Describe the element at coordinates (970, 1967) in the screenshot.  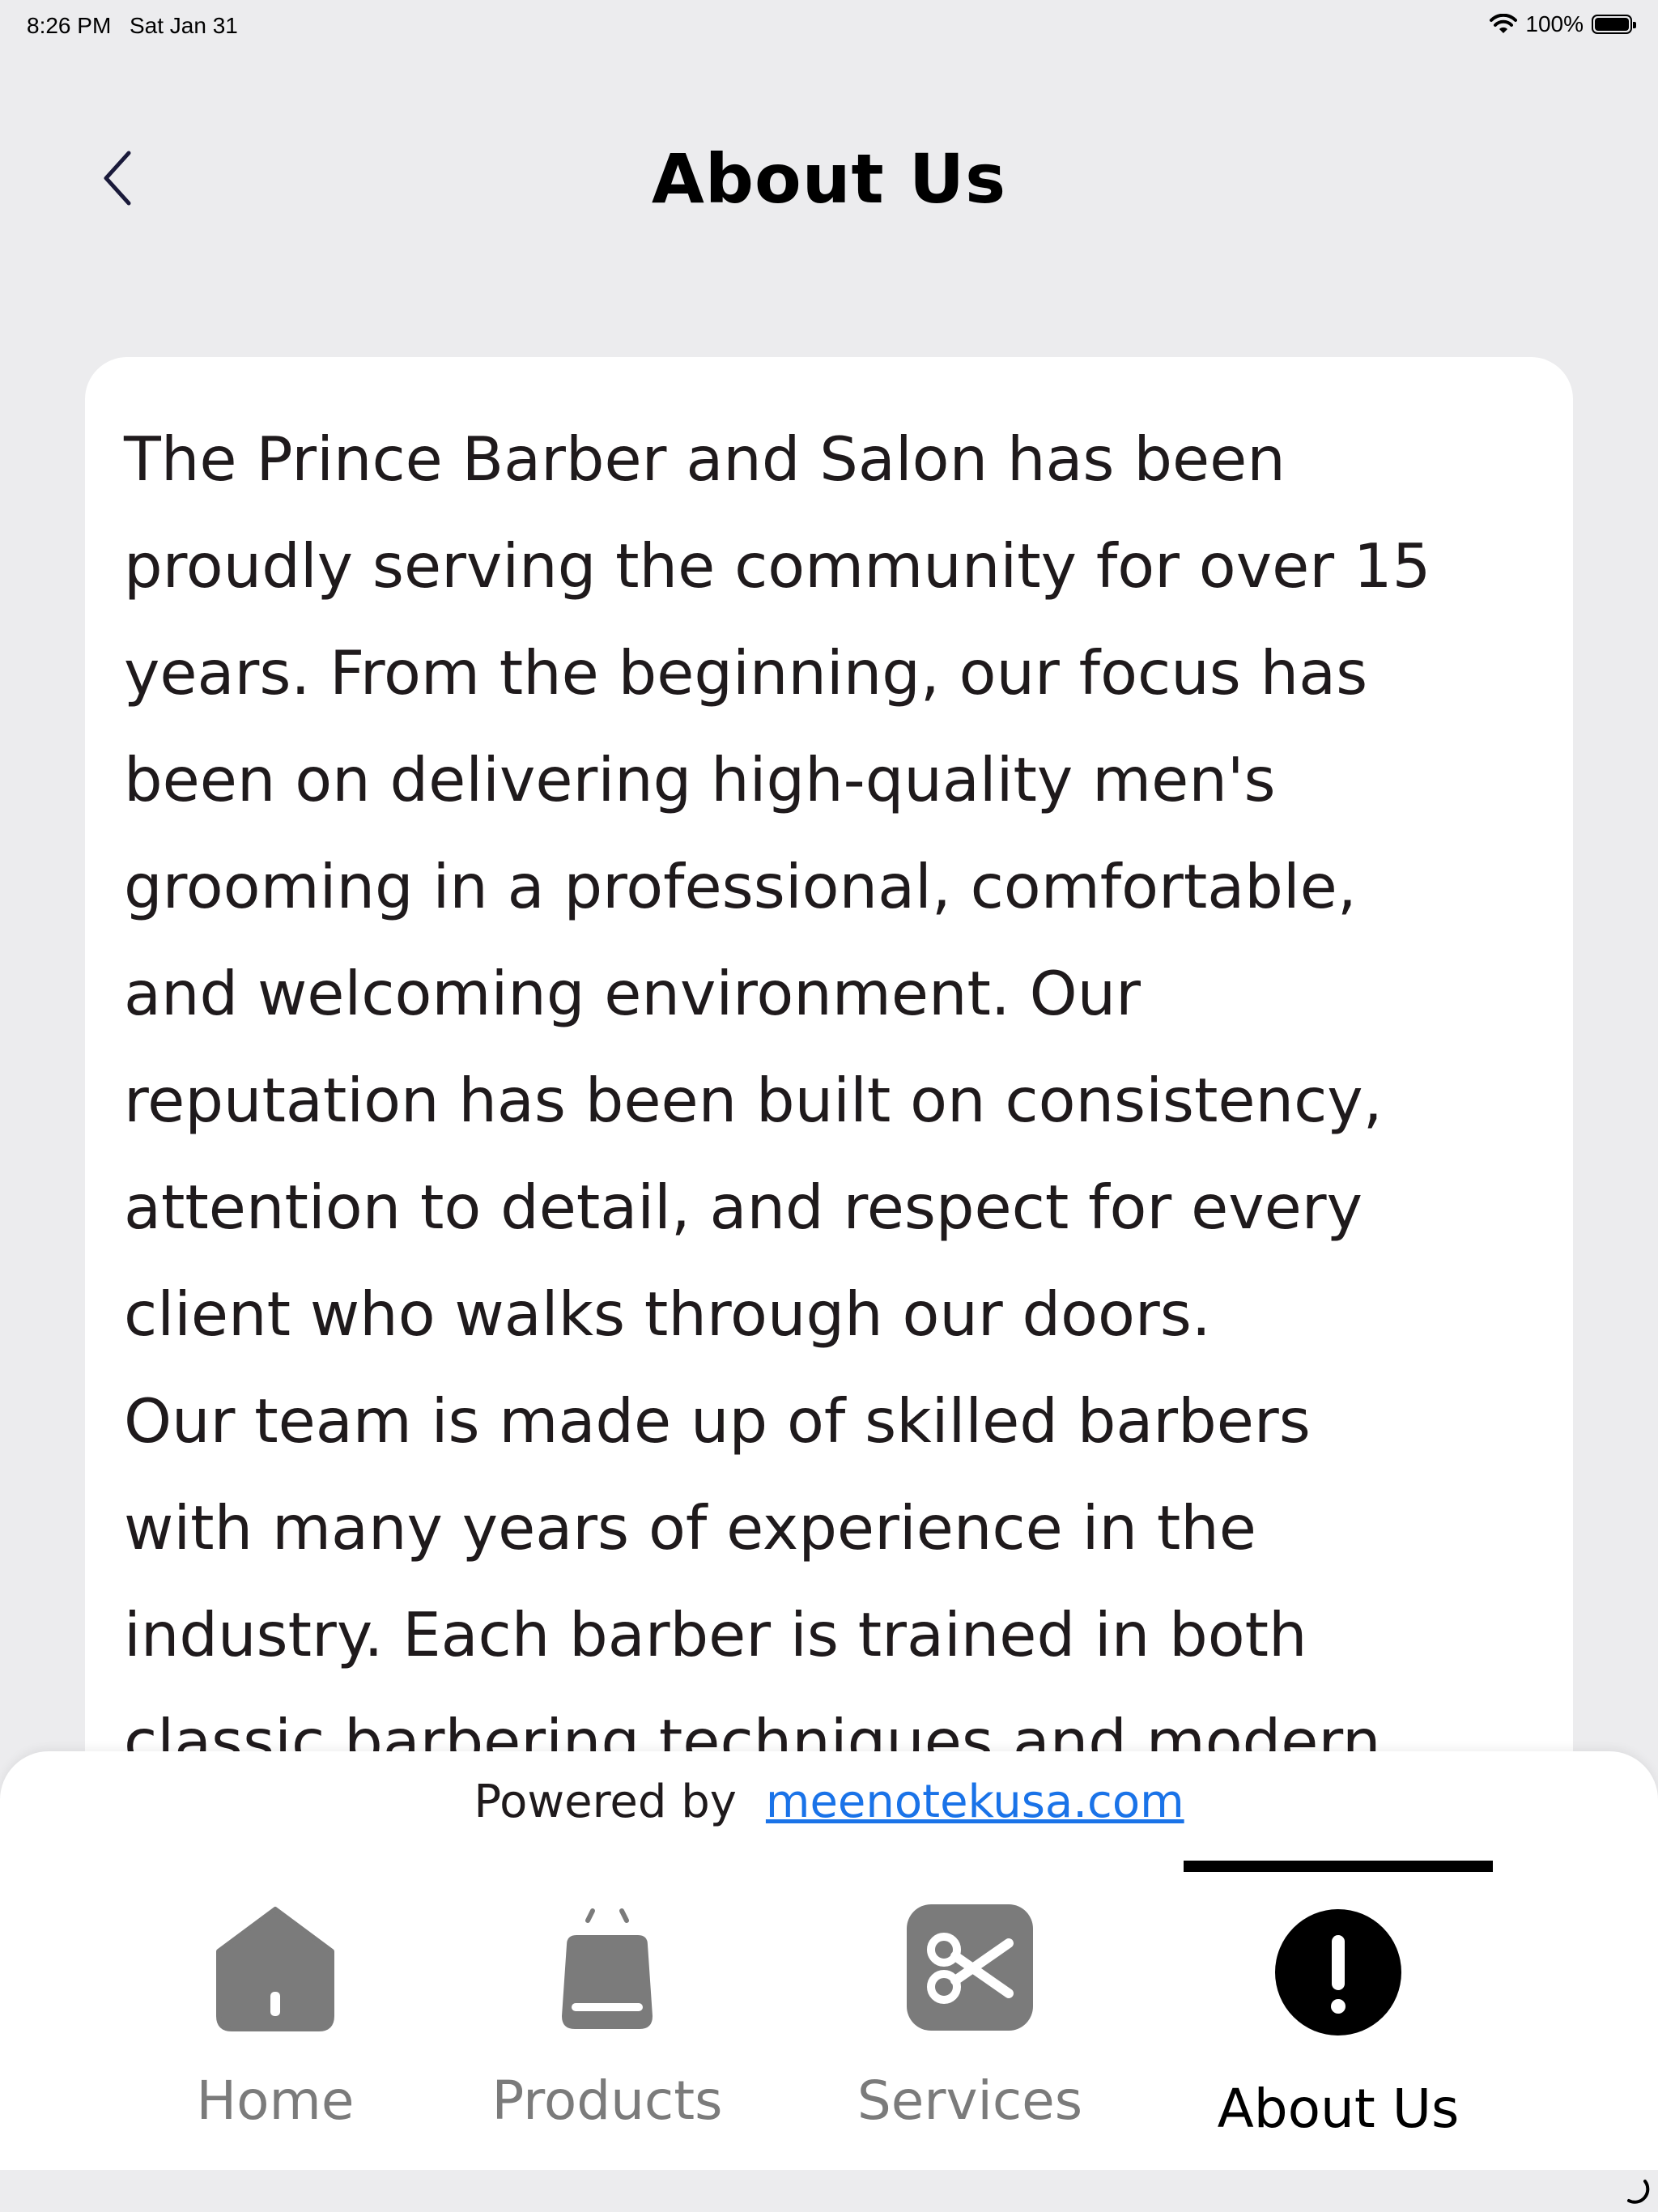
I see `scissors-icon` at that location.